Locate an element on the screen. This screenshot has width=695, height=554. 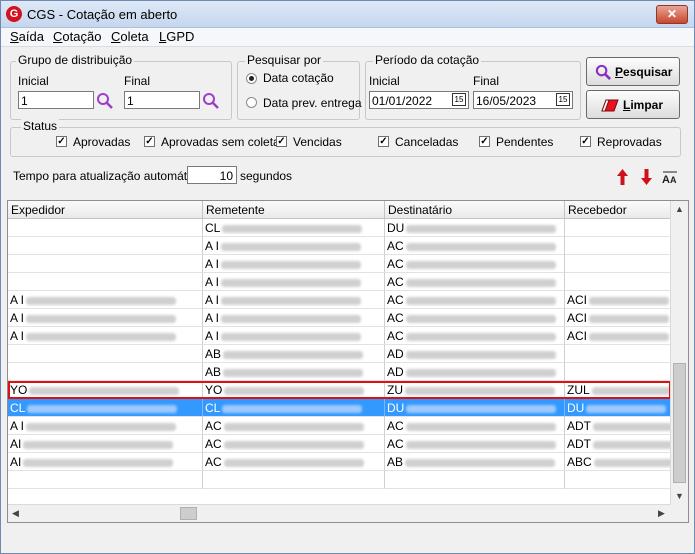
pesquisar-button: Pesquisar is located at coordinates (633, 71).